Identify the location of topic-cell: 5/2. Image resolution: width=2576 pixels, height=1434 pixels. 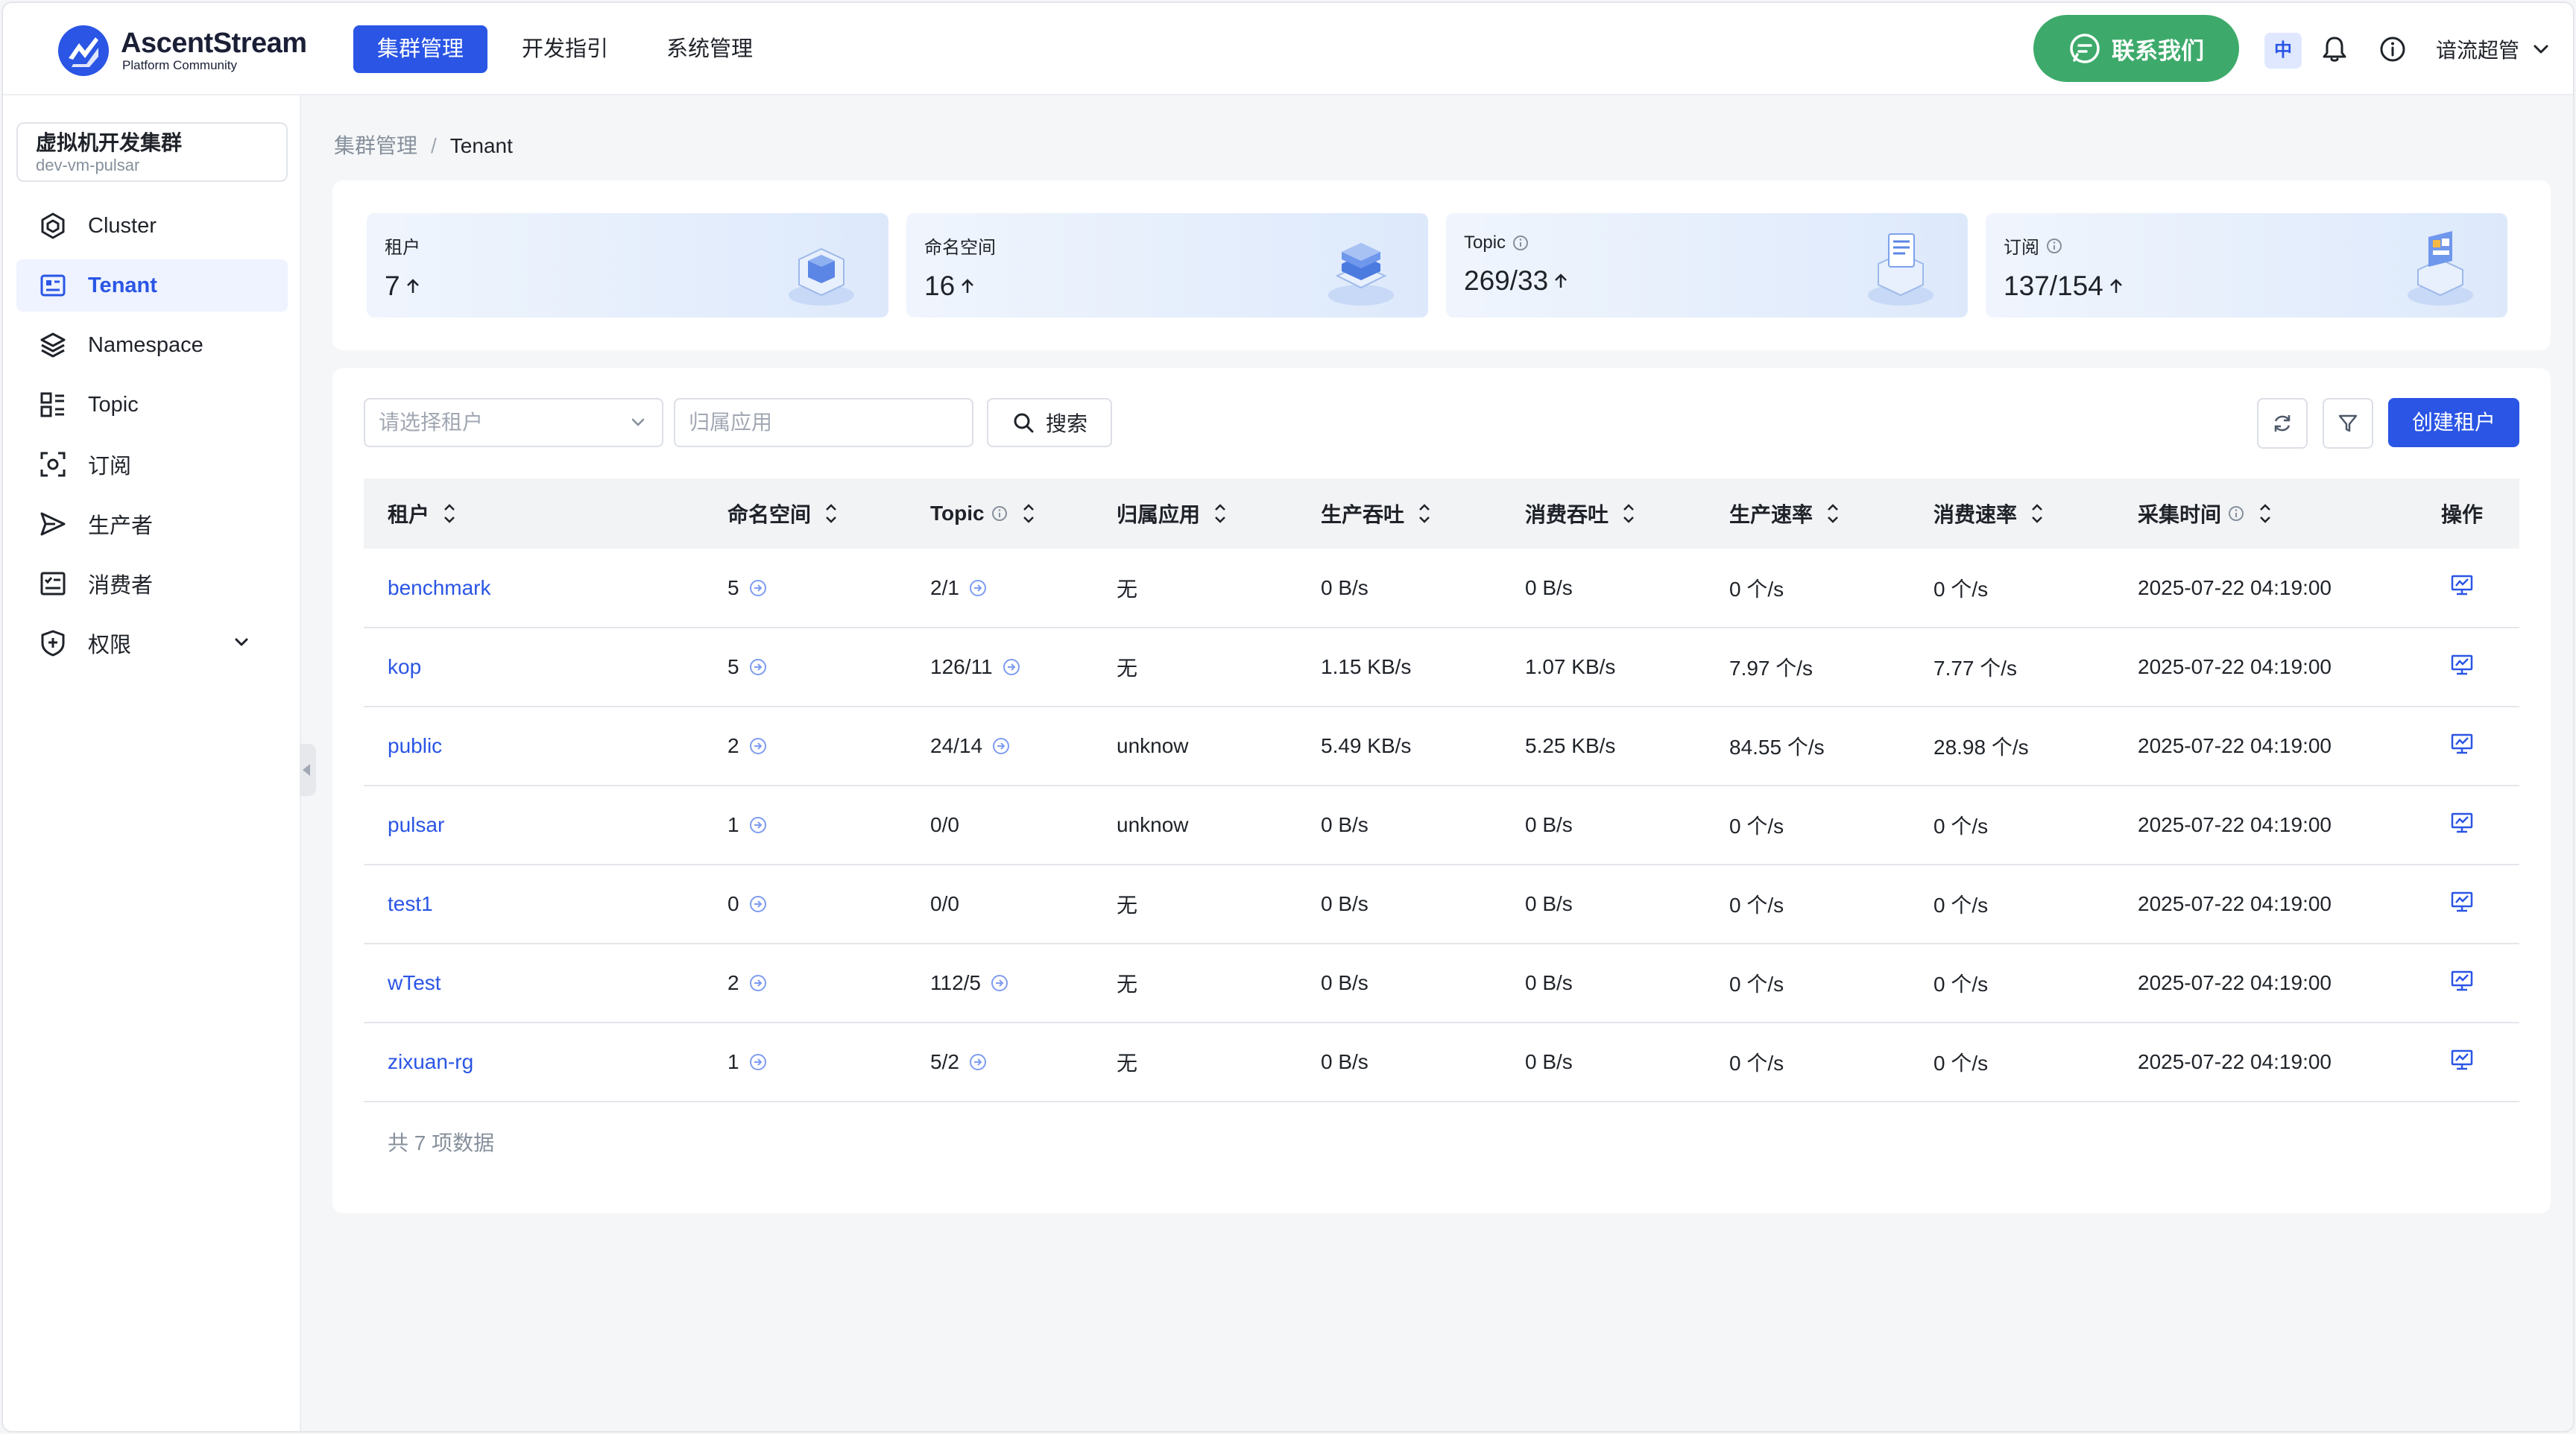
(1000, 1062).